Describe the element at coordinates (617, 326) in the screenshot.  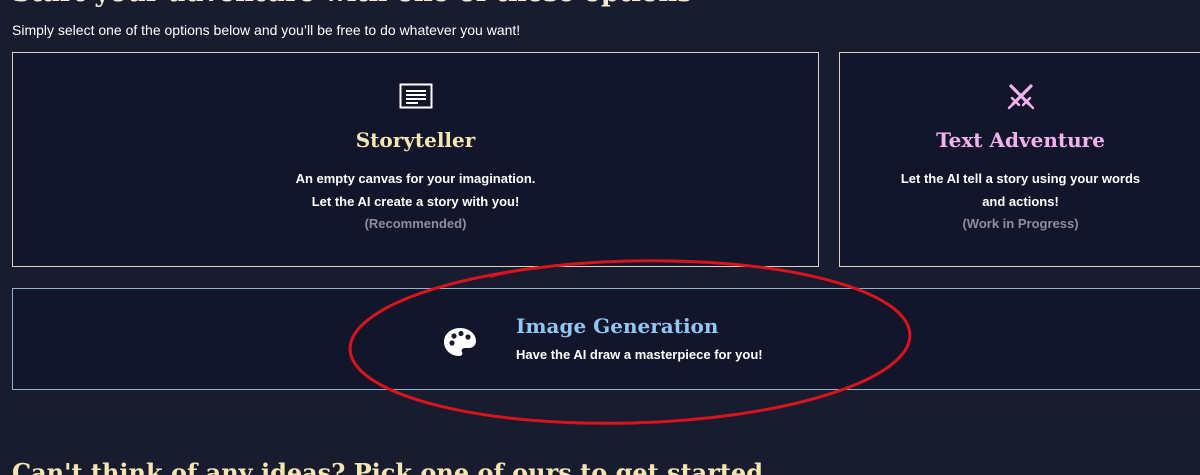
I see `image-generation-title: Image Generation` at that location.